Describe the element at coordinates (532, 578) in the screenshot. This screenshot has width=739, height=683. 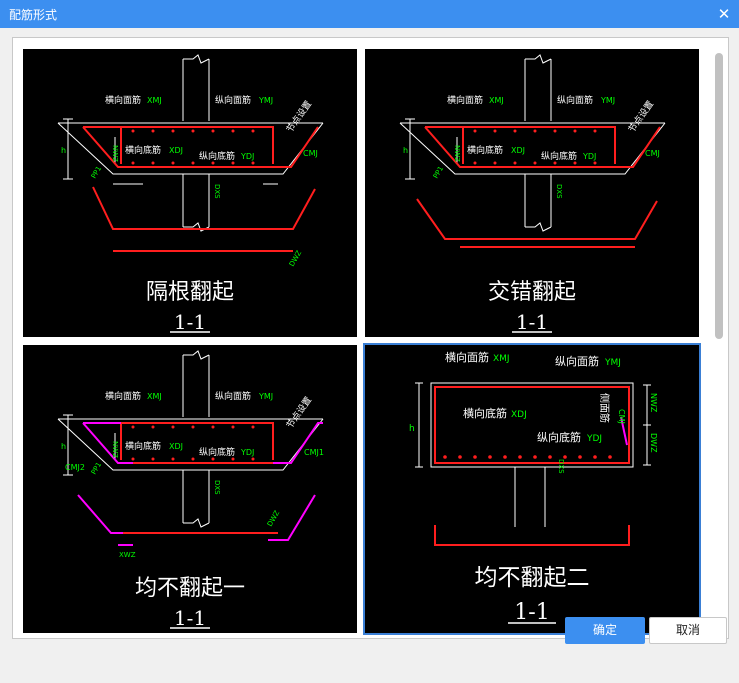
I see `option-name-4: 均不翻起二` at that location.